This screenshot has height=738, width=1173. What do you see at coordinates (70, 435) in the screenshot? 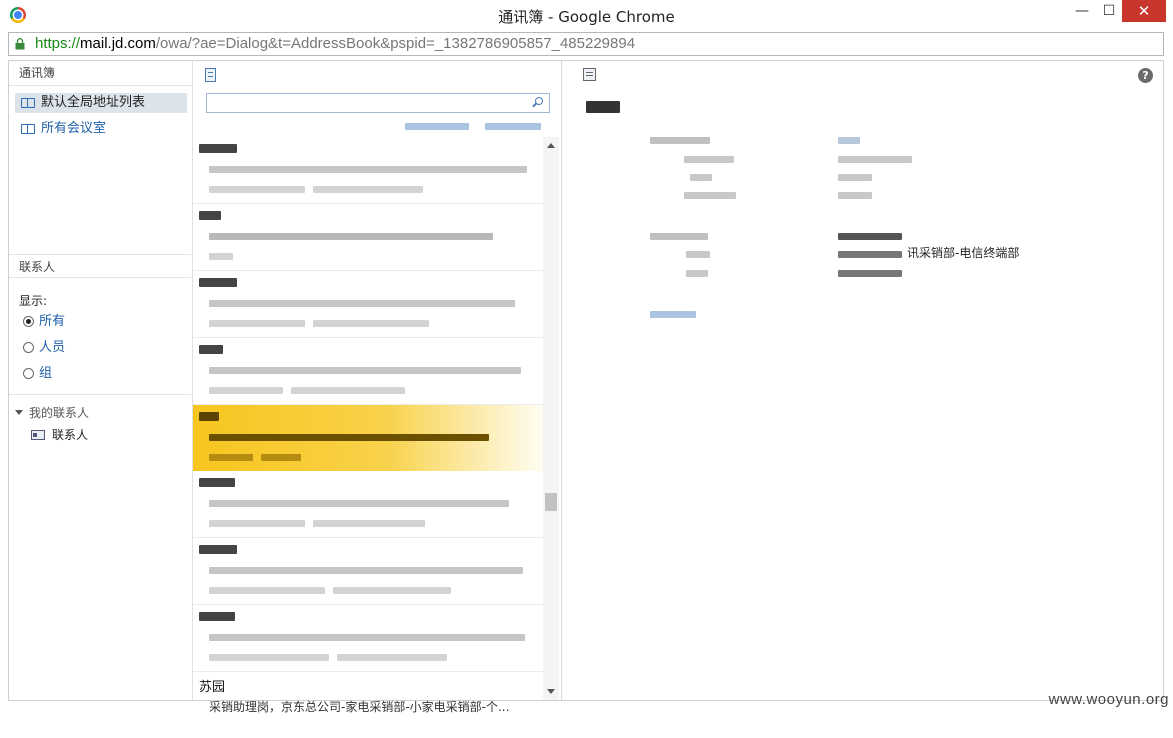
I see `contacts-folder-label: 联系人` at bounding box center [70, 435].